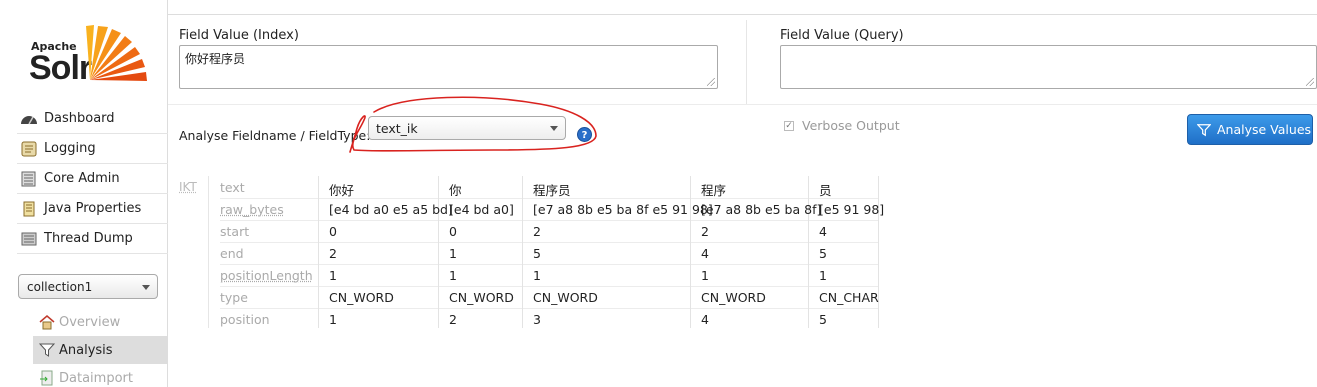  I want to click on sidebar-item-java-properties: Java Properties, so click(92, 209).